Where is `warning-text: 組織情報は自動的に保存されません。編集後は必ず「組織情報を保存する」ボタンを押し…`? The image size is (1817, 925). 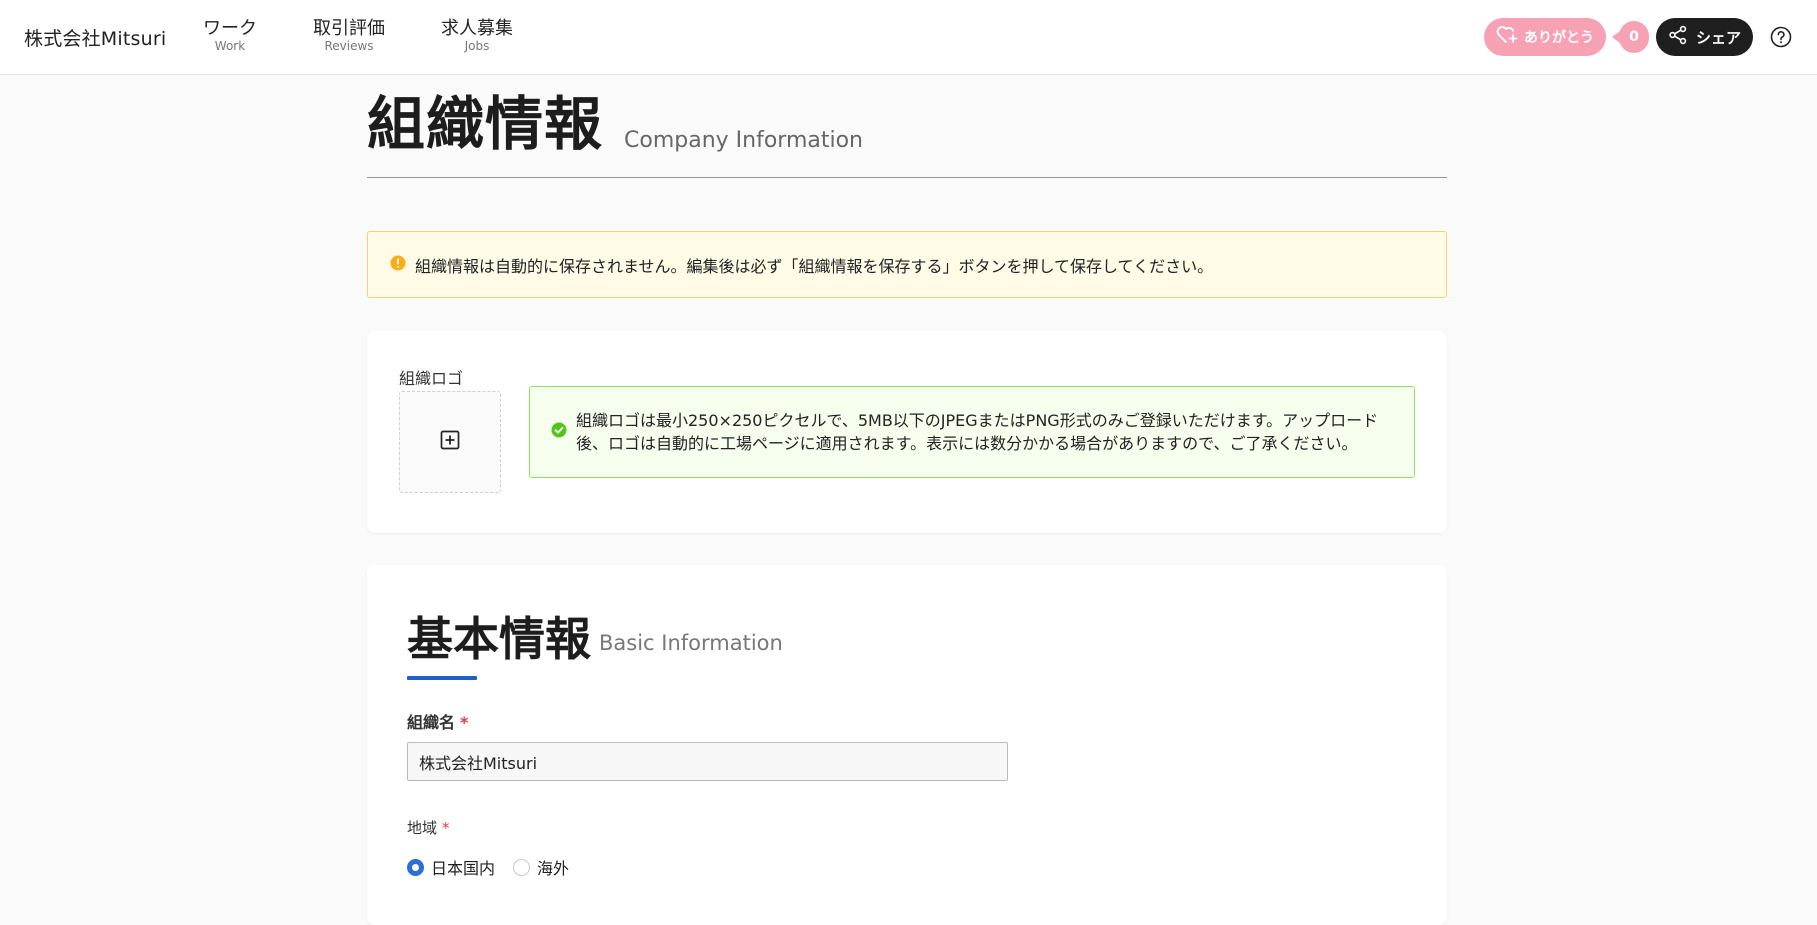 warning-text: 組織情報は自動的に保存されません。編集後は必ず「組織情報を保存する」ボタンを押し… is located at coordinates (814, 266).